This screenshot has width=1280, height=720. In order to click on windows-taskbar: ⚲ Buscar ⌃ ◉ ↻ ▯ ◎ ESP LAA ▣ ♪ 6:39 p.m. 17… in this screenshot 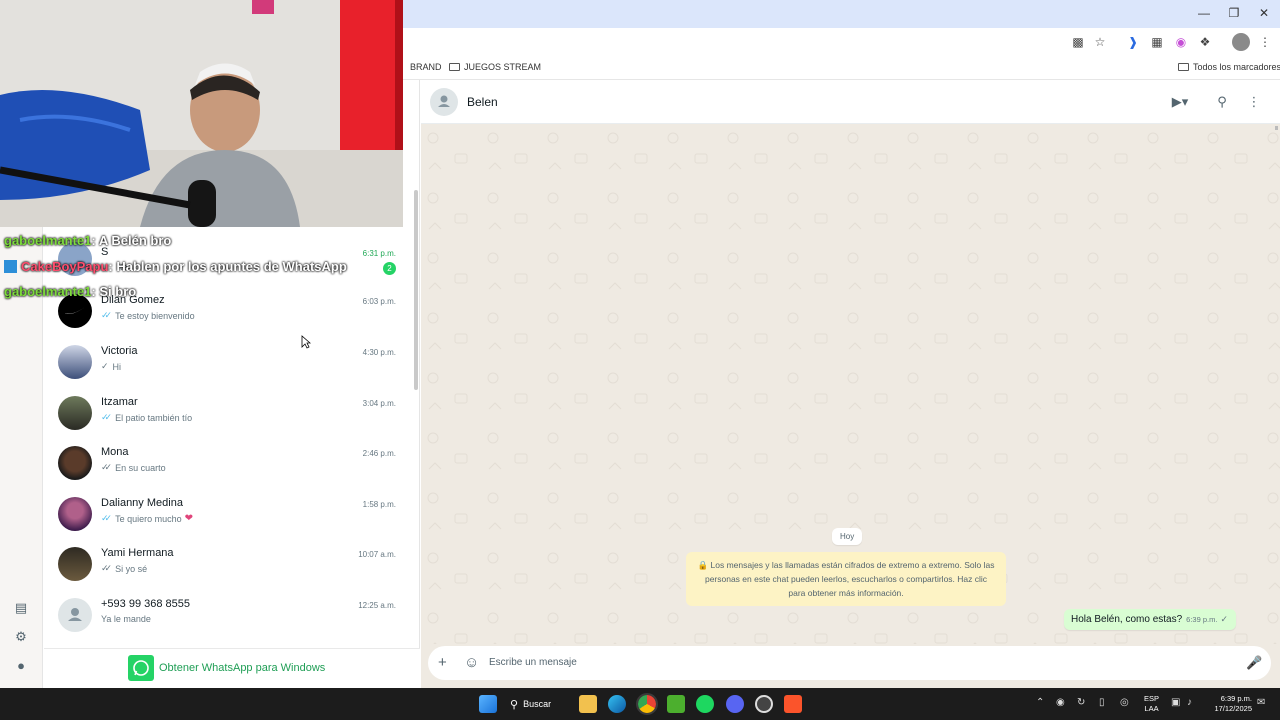, I will do `click(640, 704)`.